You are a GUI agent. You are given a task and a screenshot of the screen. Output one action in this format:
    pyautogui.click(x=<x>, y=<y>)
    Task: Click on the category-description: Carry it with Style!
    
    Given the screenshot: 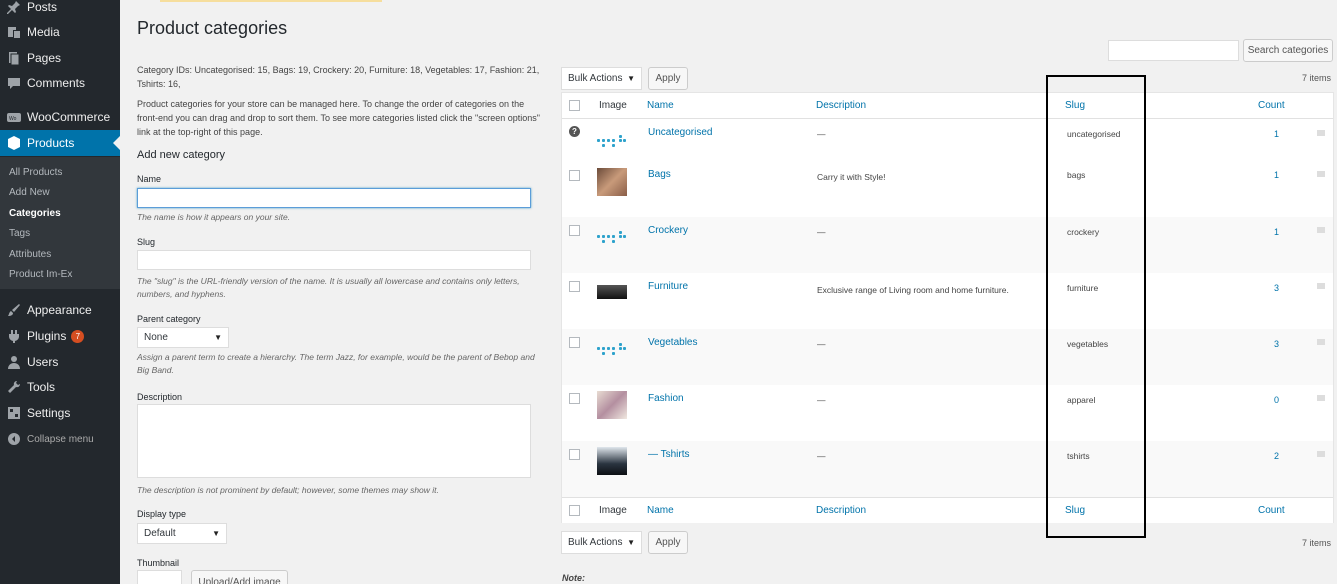 What is the action you would take?
    pyautogui.click(x=851, y=177)
    